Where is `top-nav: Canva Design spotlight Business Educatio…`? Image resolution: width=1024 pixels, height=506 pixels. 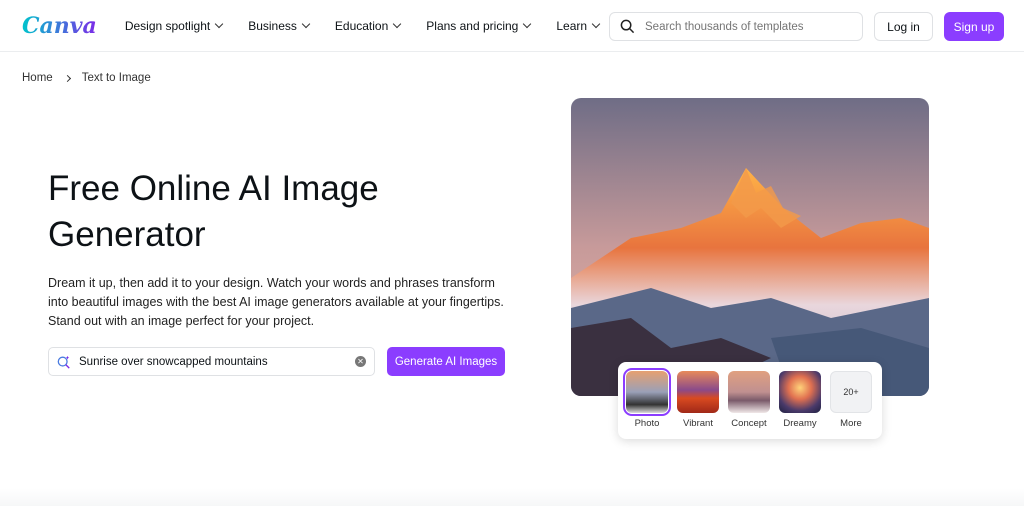 top-nav: Canva Design spotlight Business Educatio… is located at coordinates (512, 26).